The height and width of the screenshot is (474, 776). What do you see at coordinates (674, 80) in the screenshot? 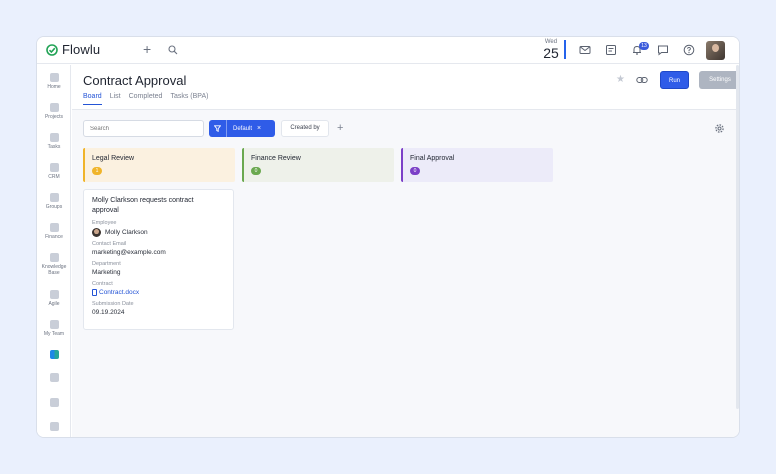
I see `run-button: Run` at bounding box center [674, 80].